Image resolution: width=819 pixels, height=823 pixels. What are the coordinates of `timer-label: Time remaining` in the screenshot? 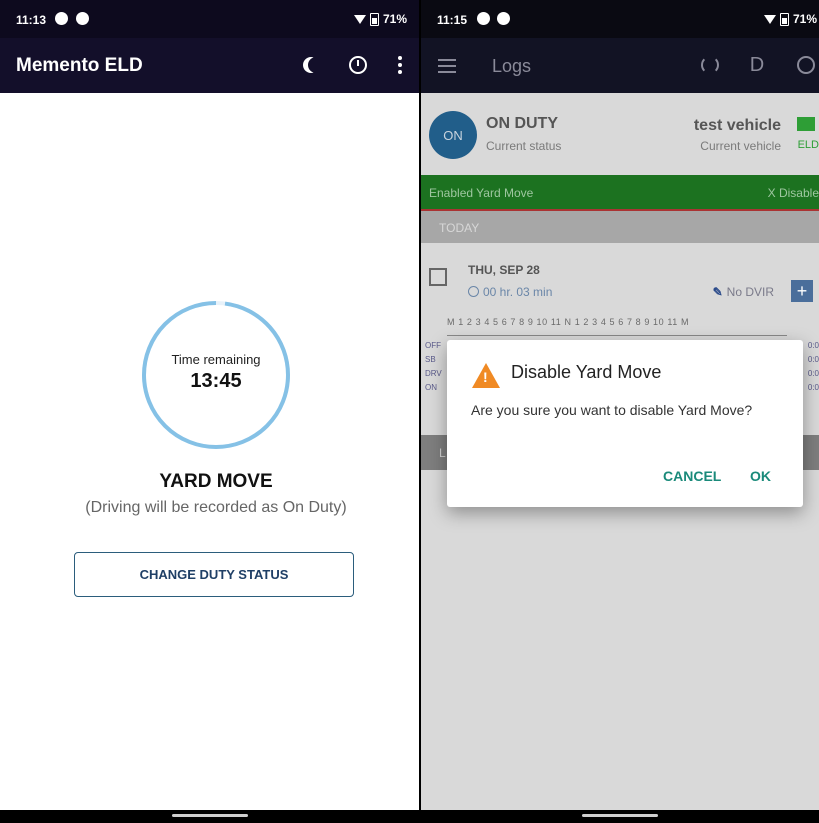 It's located at (216, 359).